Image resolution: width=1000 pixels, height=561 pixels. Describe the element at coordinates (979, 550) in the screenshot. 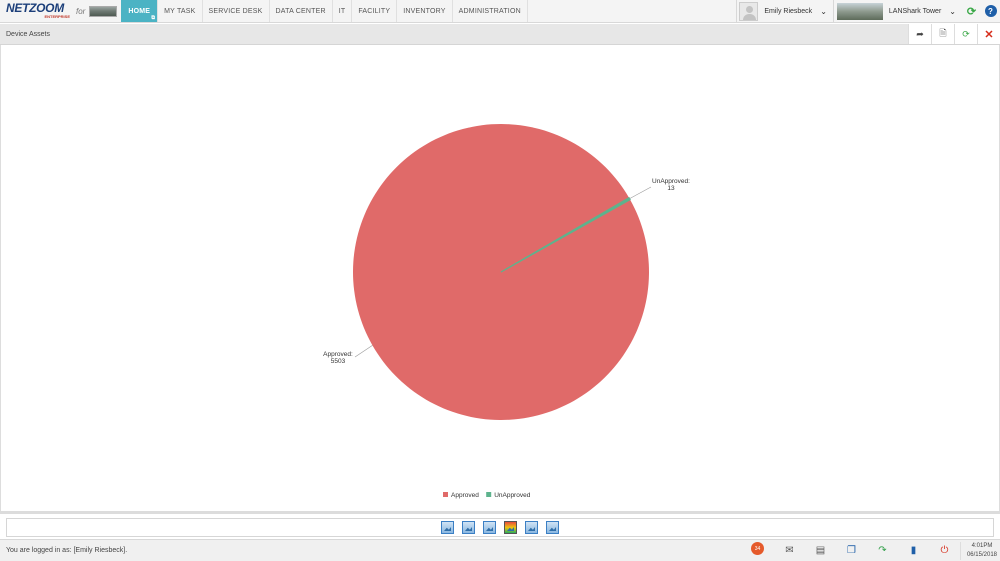

I see `clock: 4:01PM 06/15/2018` at that location.